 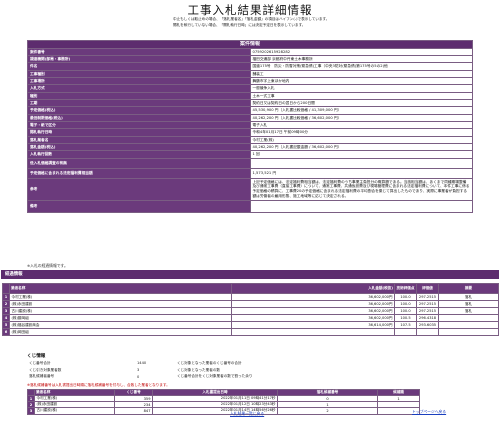 I want to click on bid-history-note: ※入札の経過情報です。, so click(x=47, y=265).